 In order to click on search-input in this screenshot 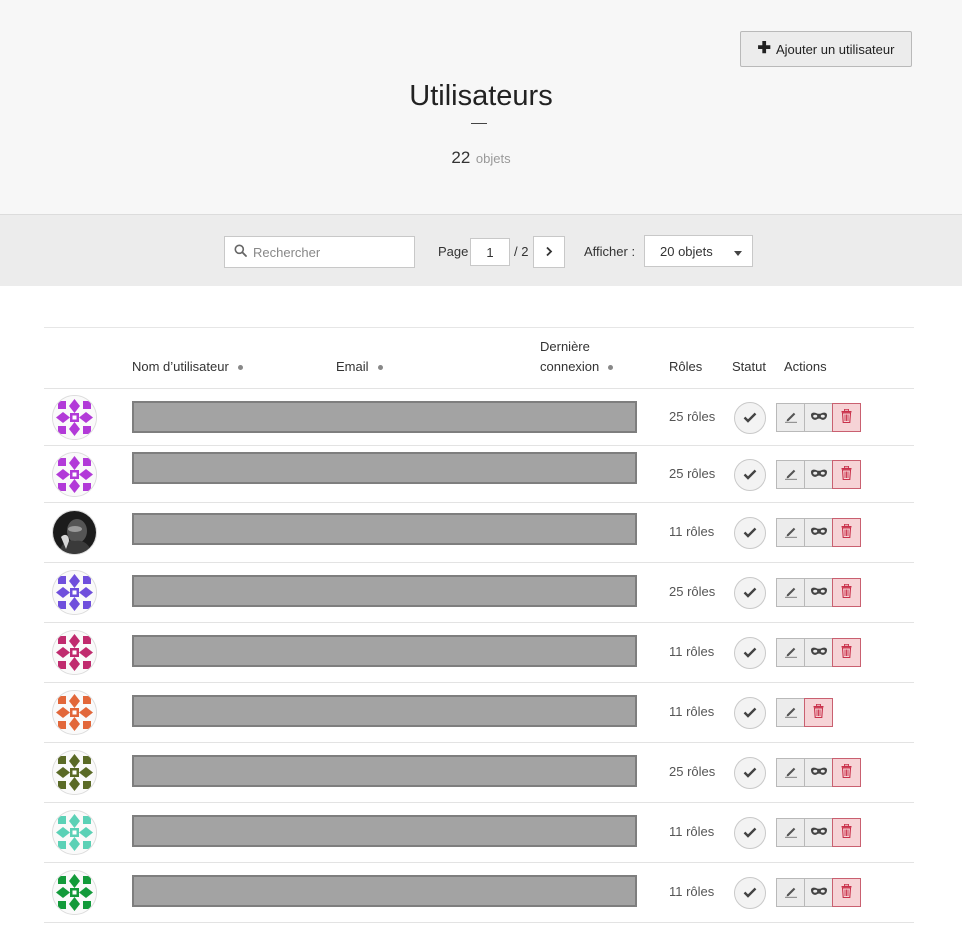, I will do `click(328, 252)`.